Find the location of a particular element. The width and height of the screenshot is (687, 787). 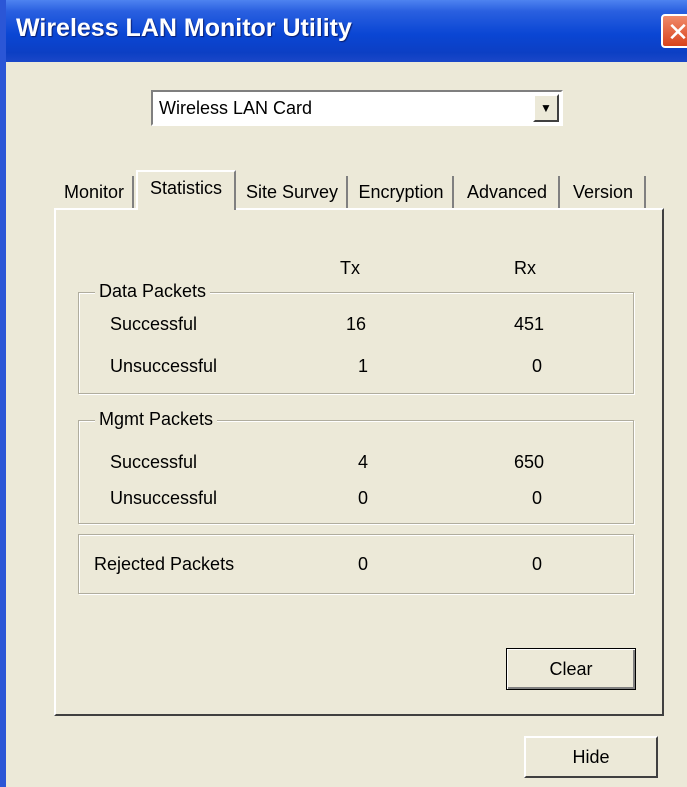

data-packets-title: Data Packets is located at coordinates (153, 291).